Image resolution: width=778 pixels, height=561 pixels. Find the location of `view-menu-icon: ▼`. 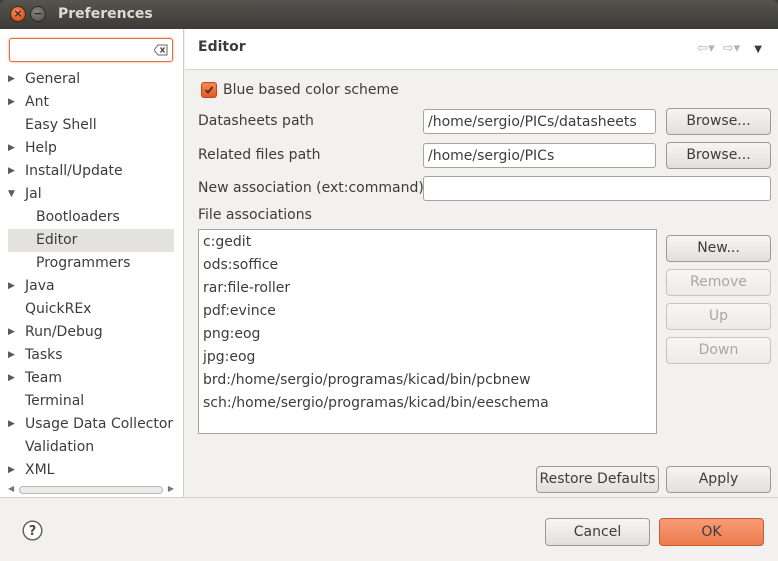

view-menu-icon: ▼ is located at coordinates (758, 49).